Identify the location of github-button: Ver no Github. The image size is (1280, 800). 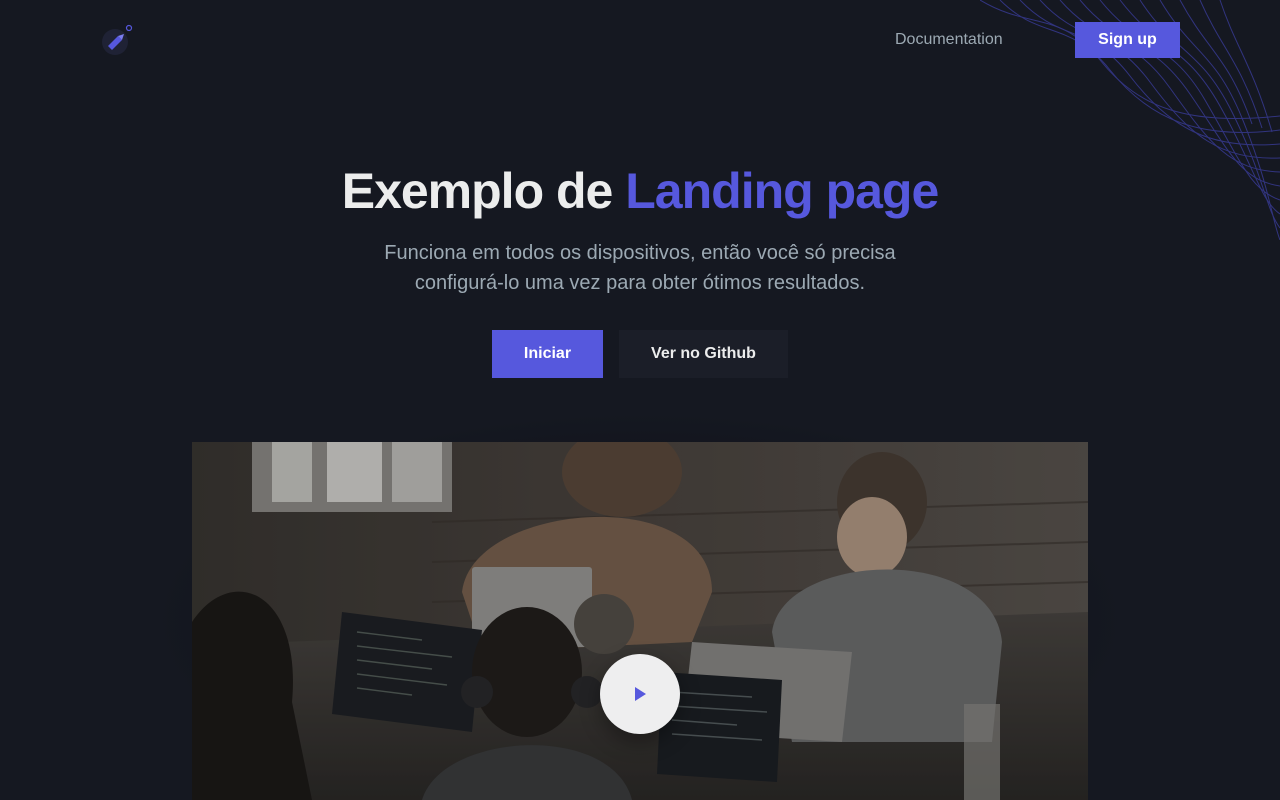
(703, 354).